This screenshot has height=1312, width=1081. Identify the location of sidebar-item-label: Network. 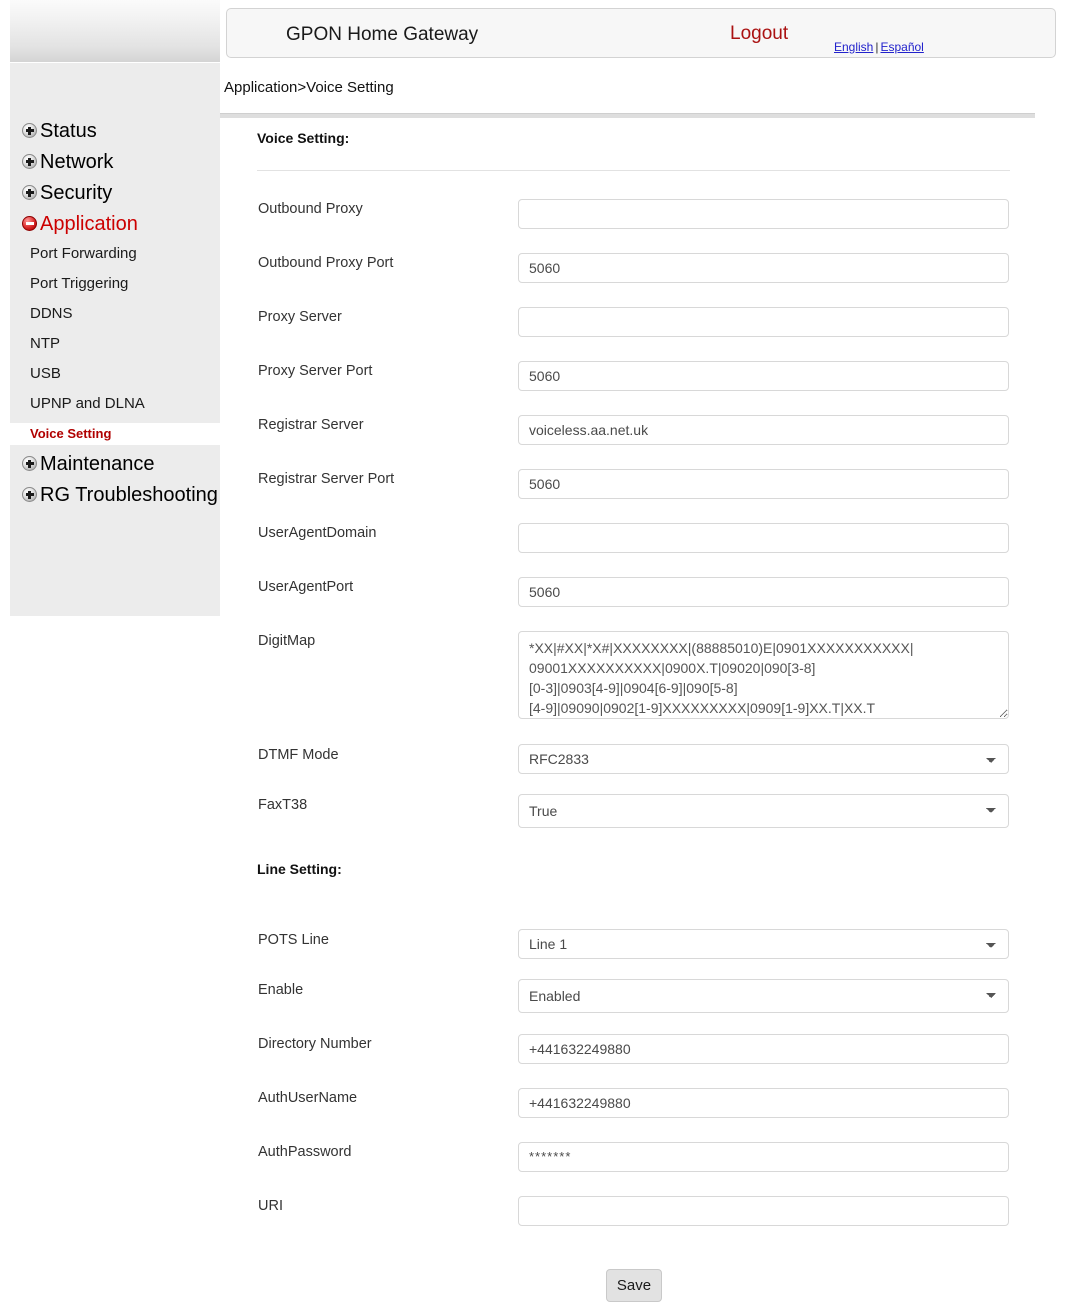
(77, 161).